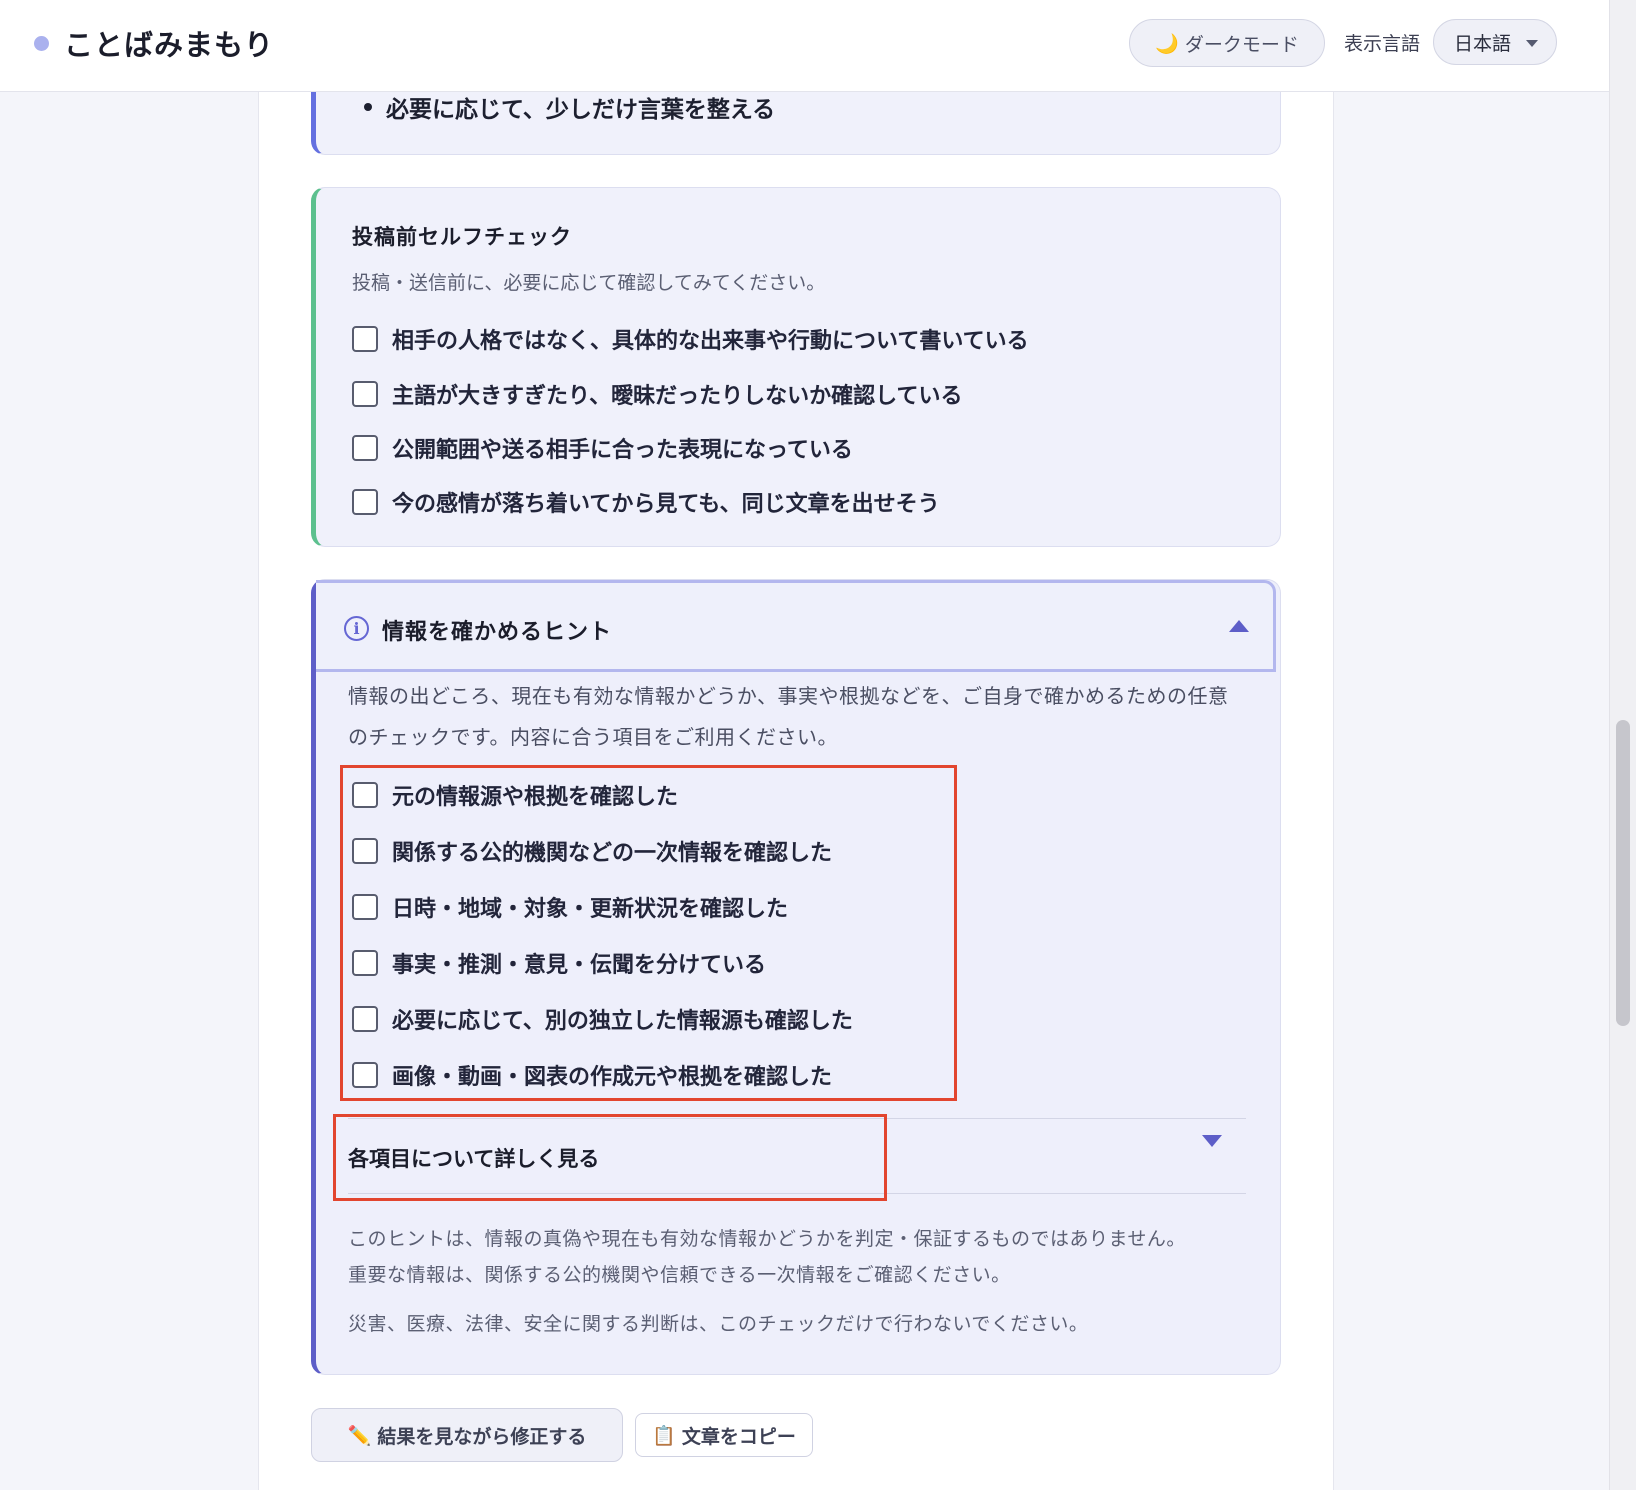 The image size is (1636, 1490). I want to click on self-check-title: 投稿前セルフチェック, so click(462, 237).